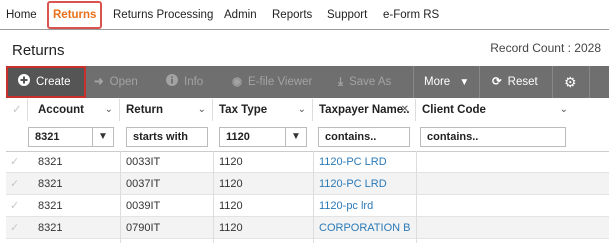  What do you see at coordinates (145, 110) in the screenshot?
I see `column-return-label: Return` at bounding box center [145, 110].